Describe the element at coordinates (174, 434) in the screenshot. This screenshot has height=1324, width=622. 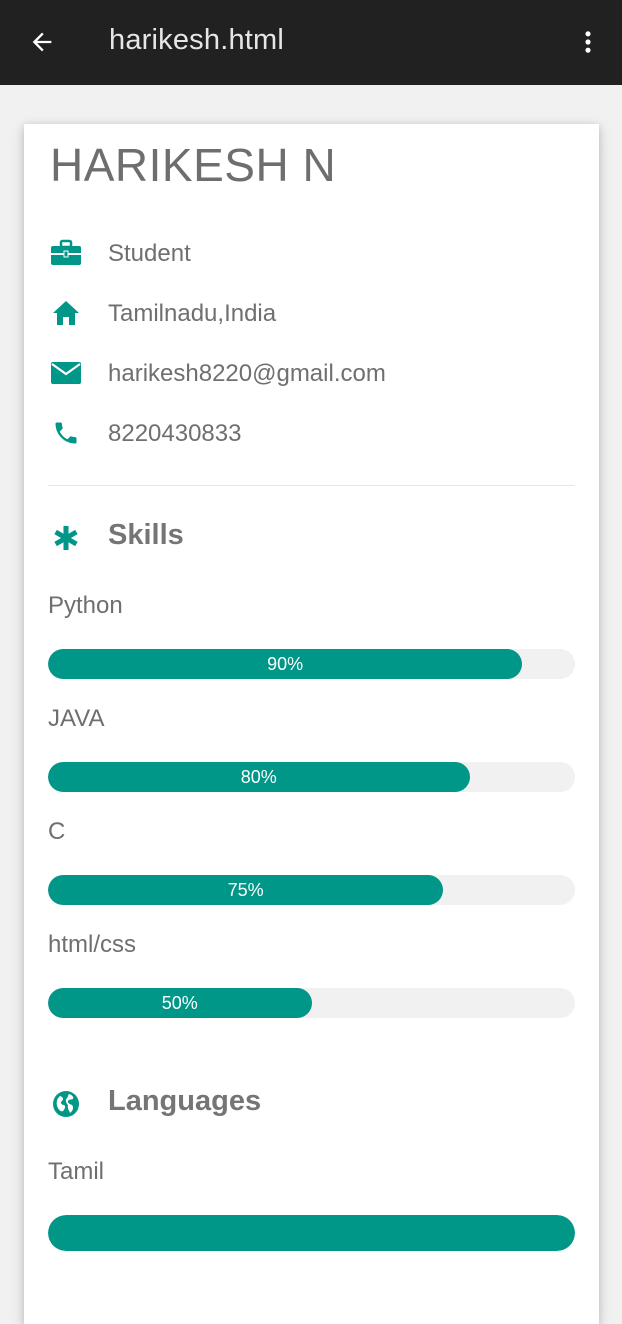
I see `phone-text: 8220430833` at that location.